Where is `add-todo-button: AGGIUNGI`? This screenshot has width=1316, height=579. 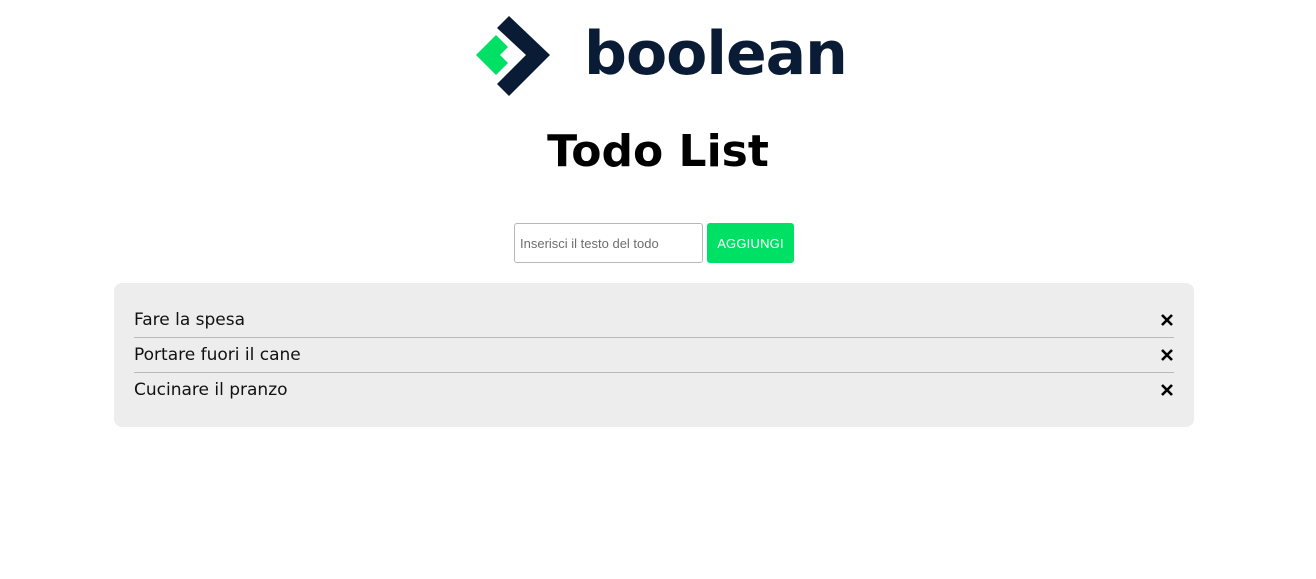
add-todo-button: AGGIUNGI is located at coordinates (750, 243).